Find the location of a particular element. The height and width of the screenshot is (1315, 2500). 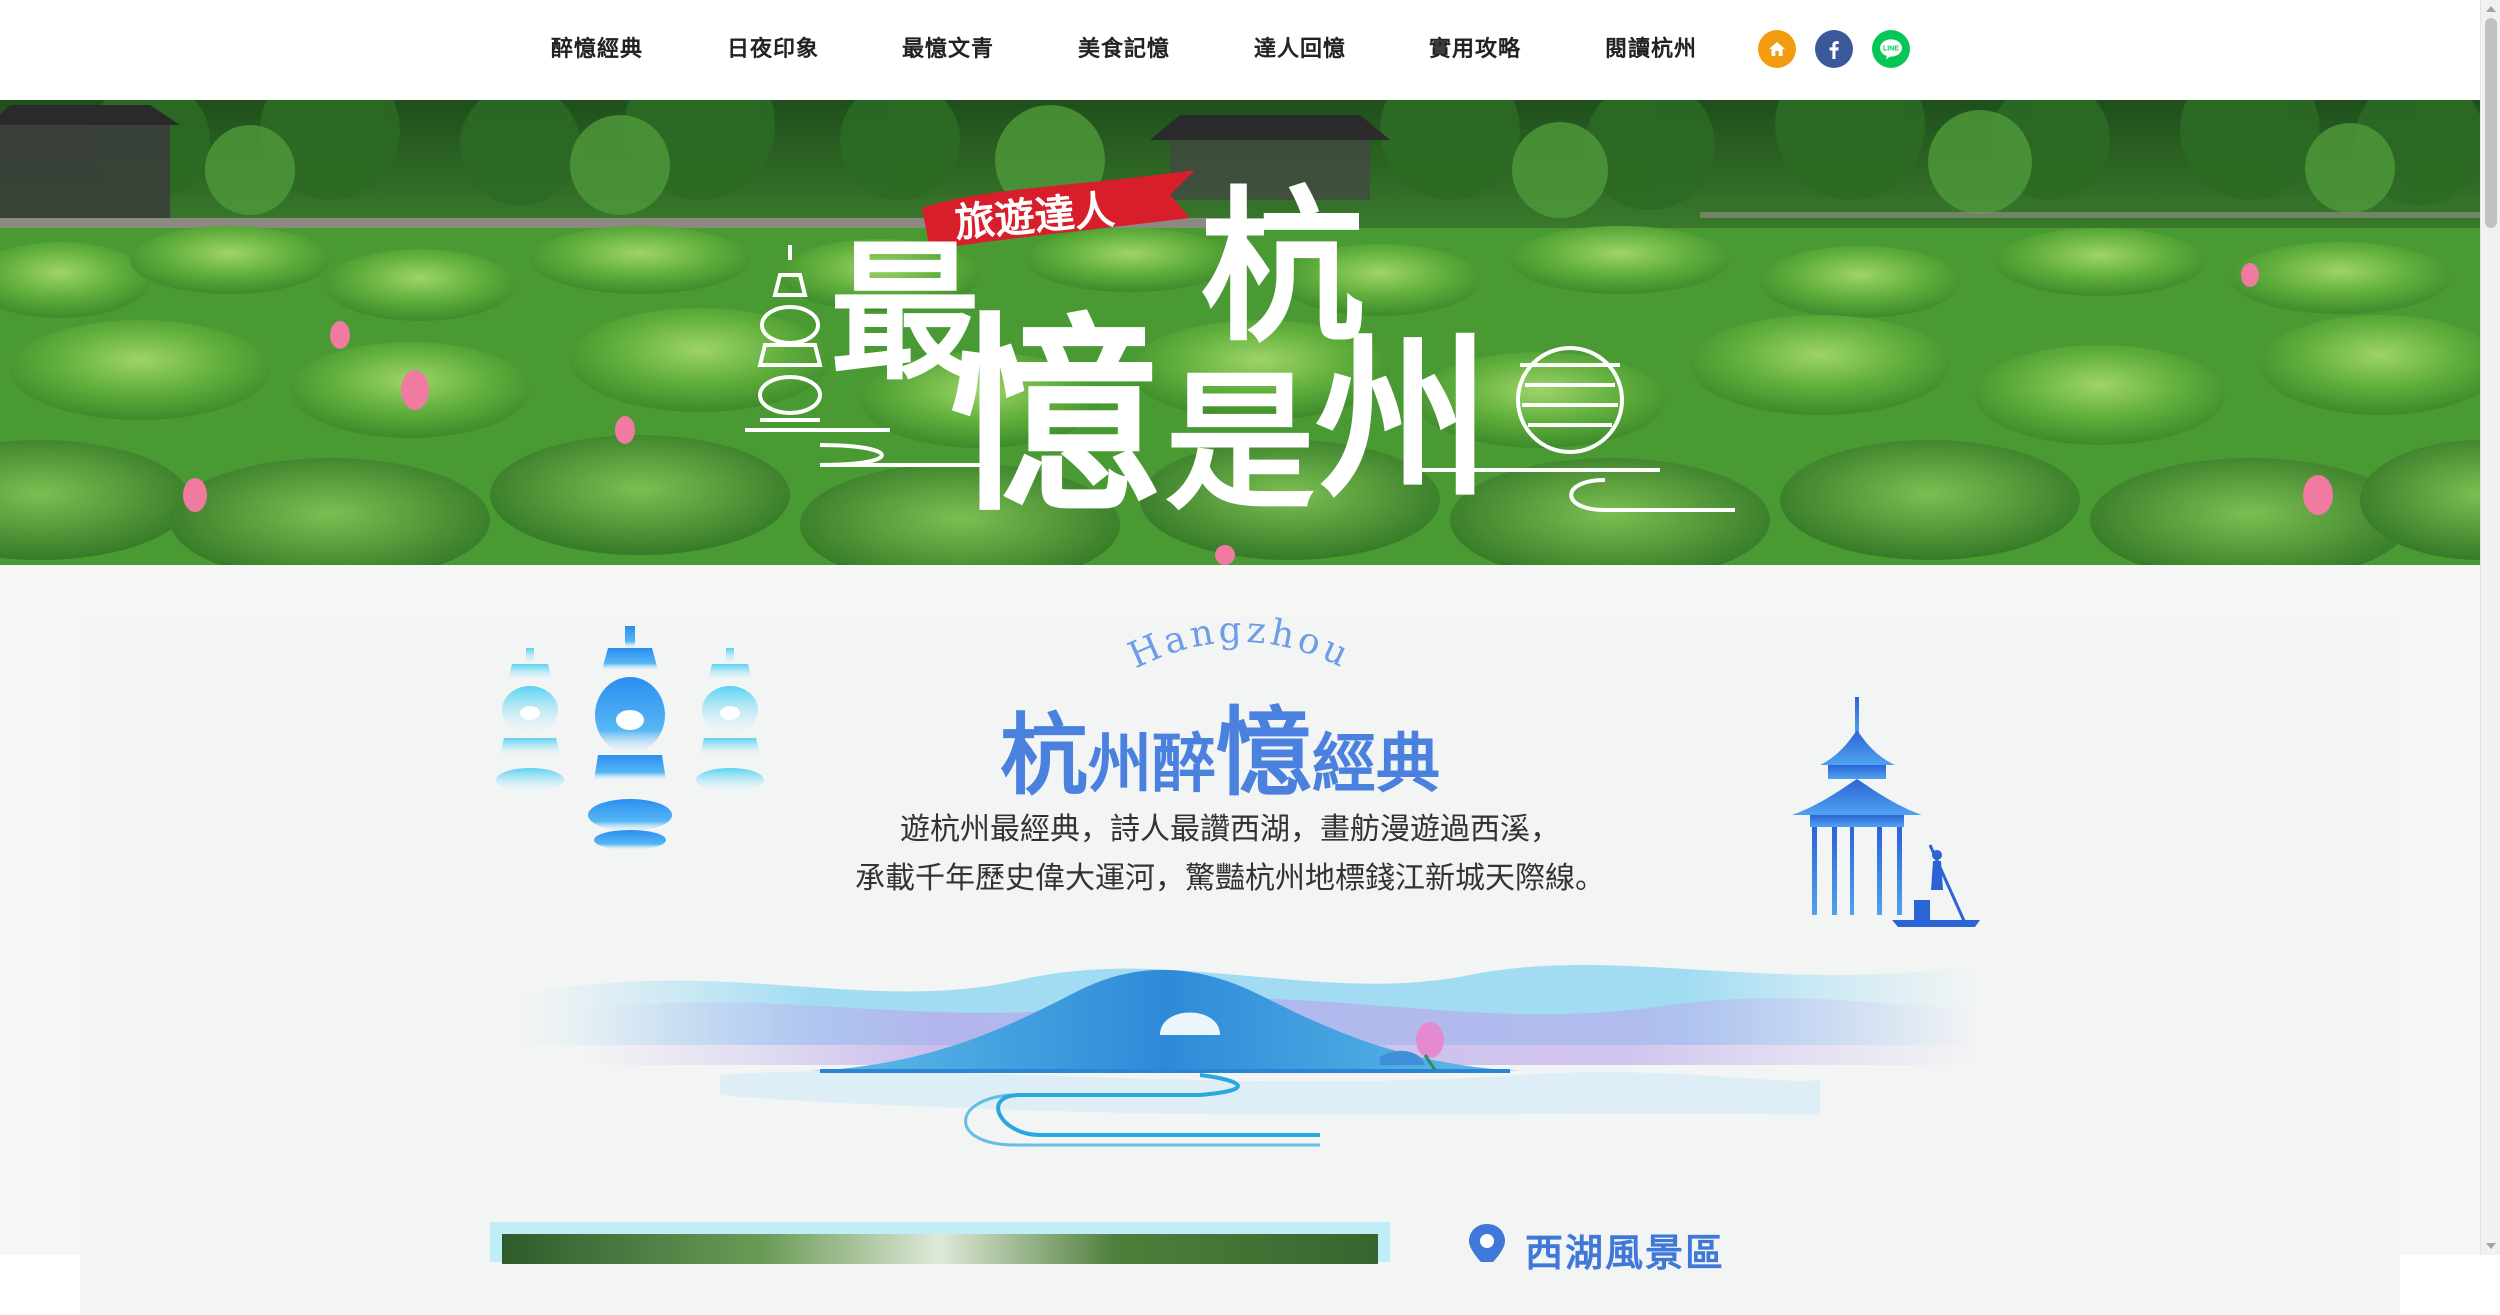

three-pagodas-illustration is located at coordinates (630, 738).